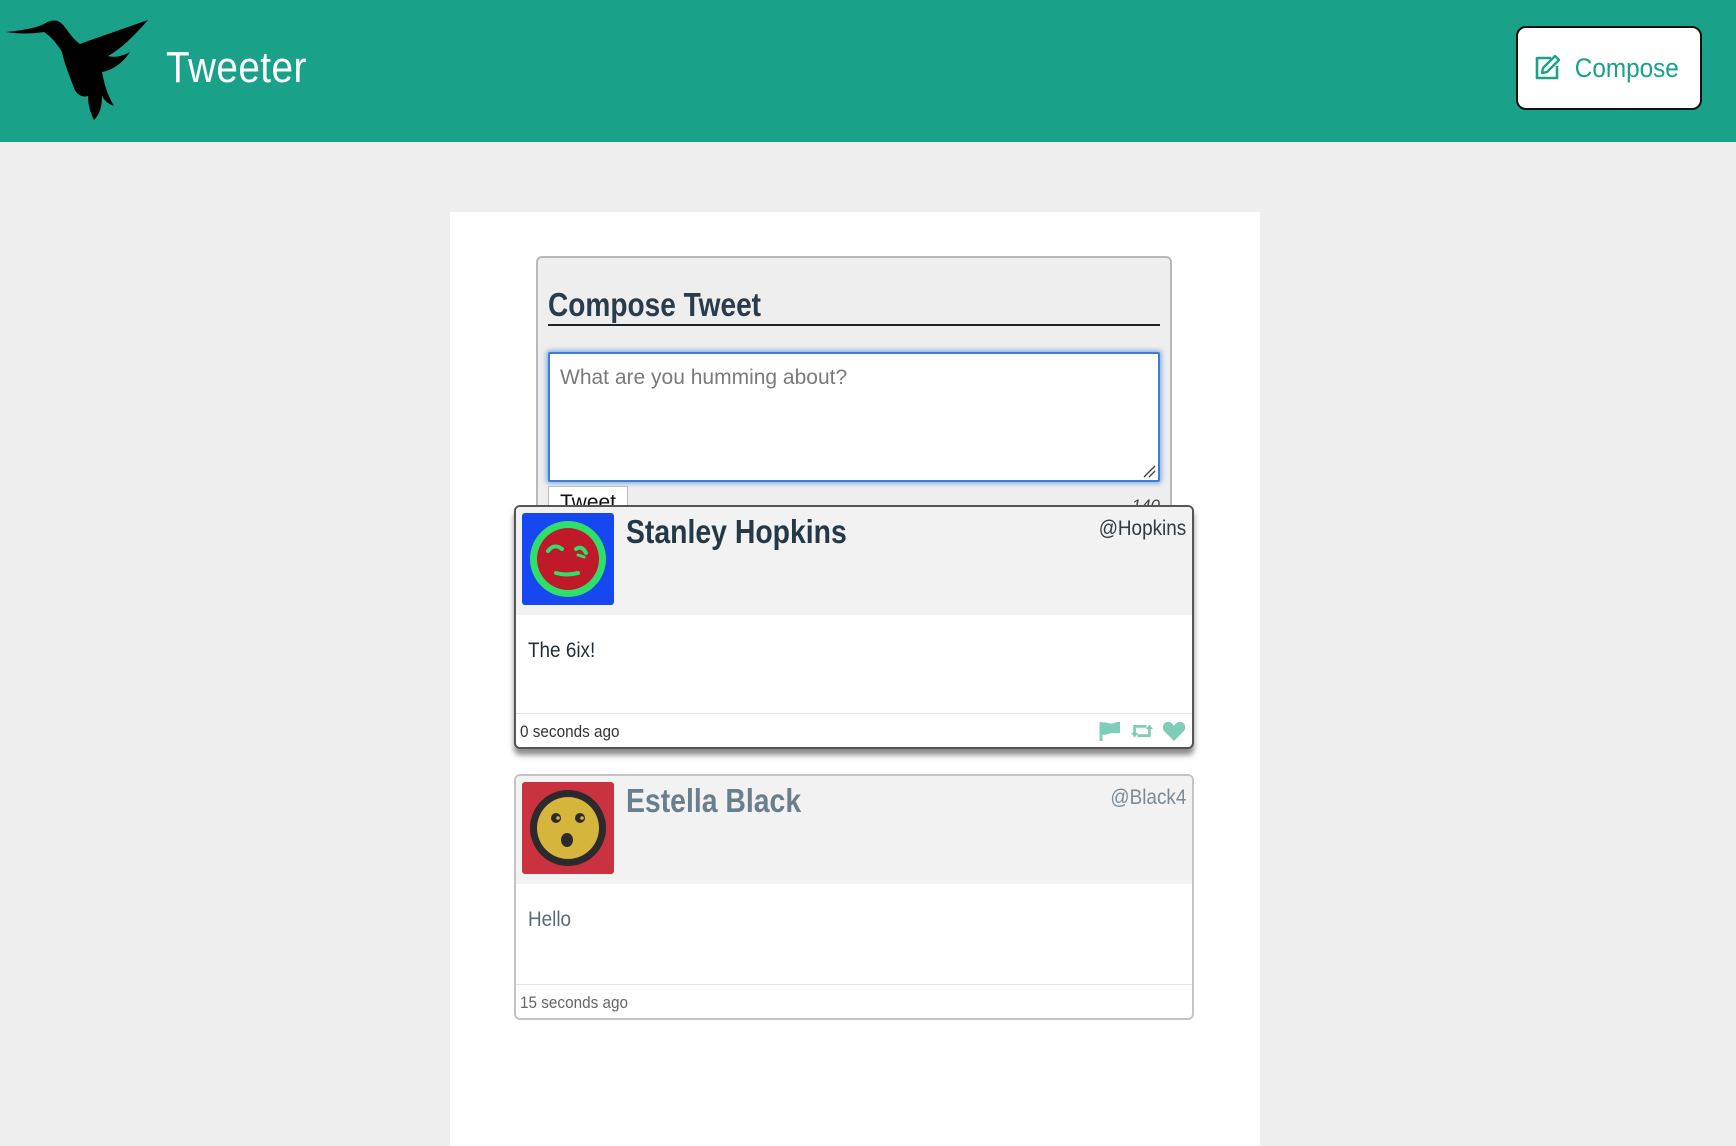  Describe the element at coordinates (1148, 797) in the screenshot. I see `tweet-author-handle: @Black4` at that location.